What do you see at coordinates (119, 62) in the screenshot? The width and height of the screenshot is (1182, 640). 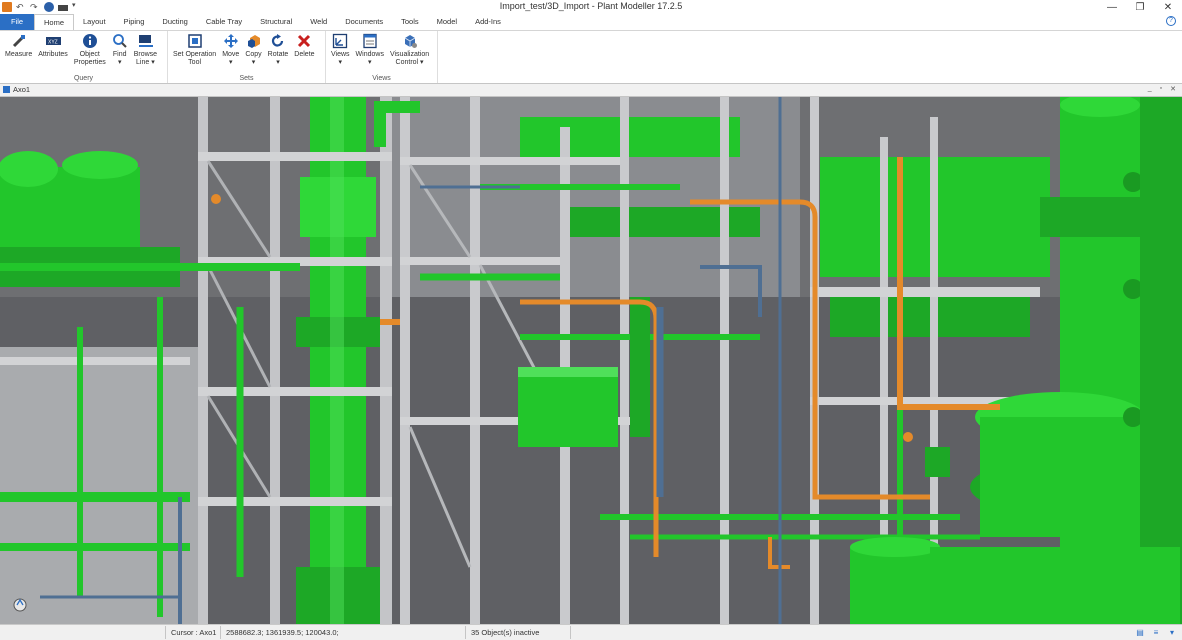 I see `find-label-2: ▾` at bounding box center [119, 62].